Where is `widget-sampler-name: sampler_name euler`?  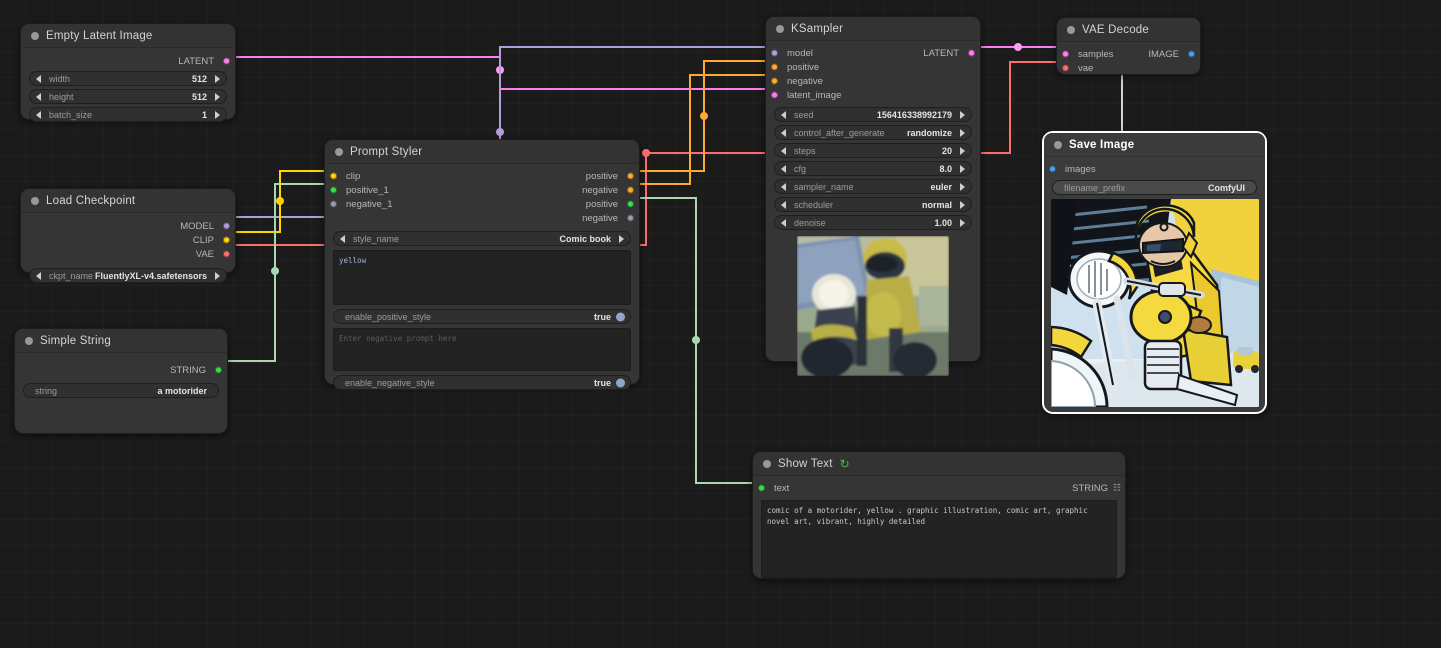 widget-sampler-name: sampler_name euler is located at coordinates (873, 186).